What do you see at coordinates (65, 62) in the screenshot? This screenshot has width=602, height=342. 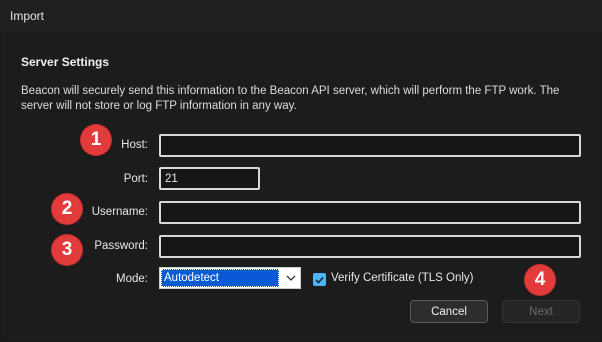 I see `section-heading: Server Settings` at bounding box center [65, 62].